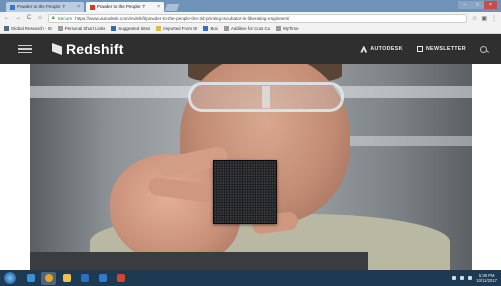 The width and height of the screenshot is (501, 286). What do you see at coordinates (40, 18) in the screenshot?
I see `home-button: ⌂` at bounding box center [40, 18].